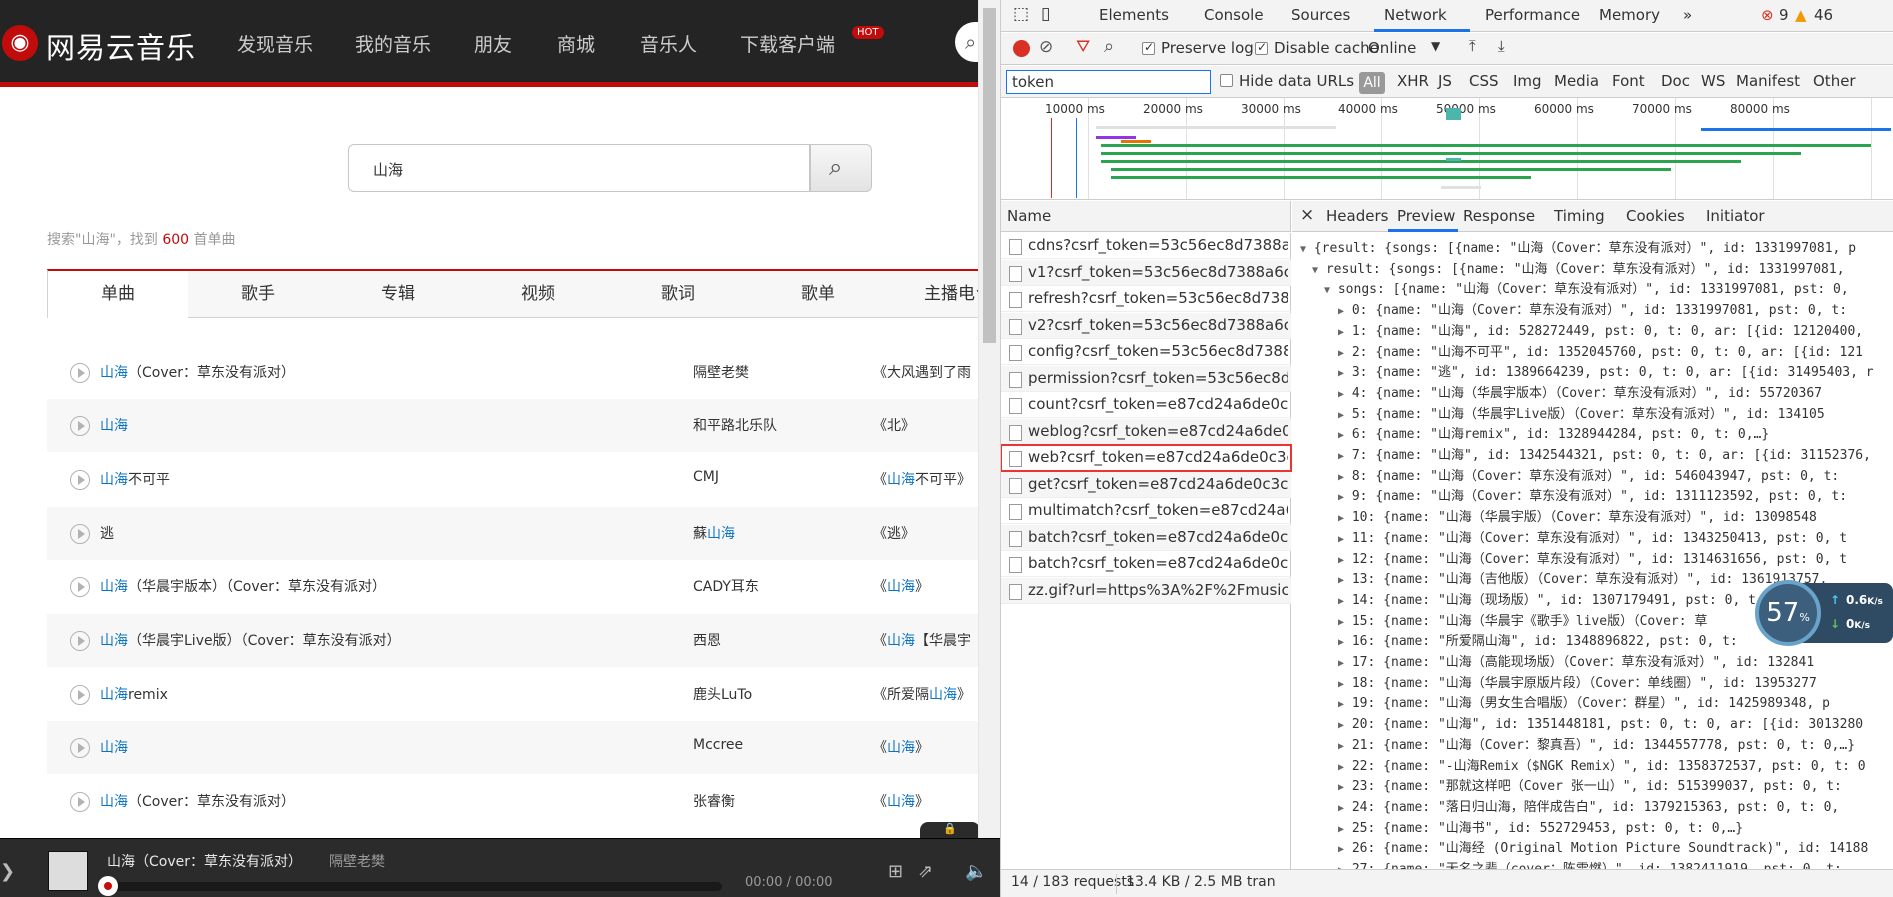 The image size is (1893, 897). I want to click on filter-input: token, so click(1108, 82).